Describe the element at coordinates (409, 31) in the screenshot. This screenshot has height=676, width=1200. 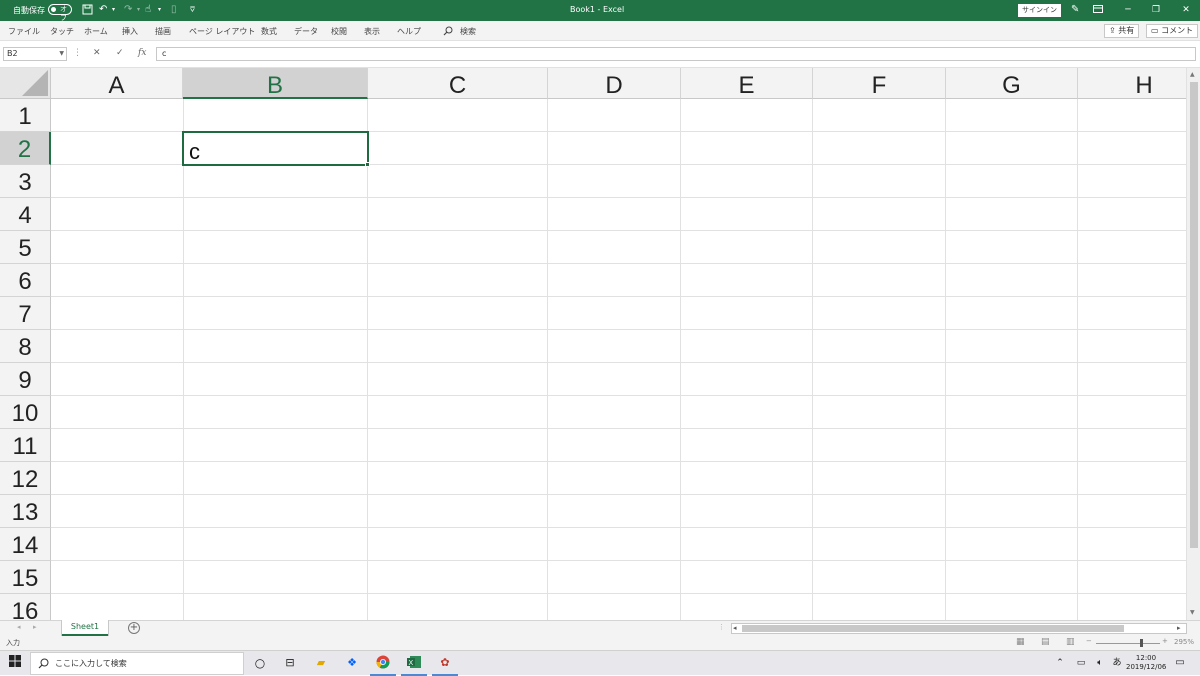
I see `tab-help: ヘルプ` at that location.